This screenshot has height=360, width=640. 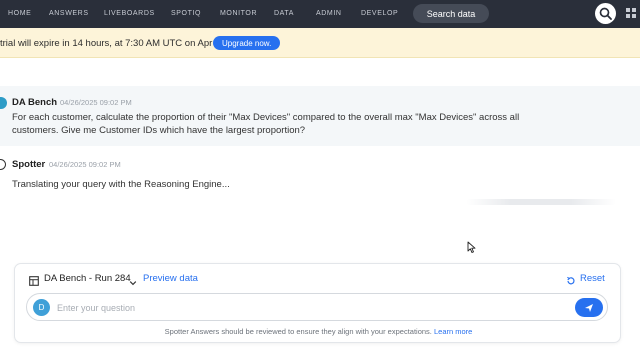 What do you see at coordinates (307, 307) in the screenshot?
I see `question-input` at bounding box center [307, 307].